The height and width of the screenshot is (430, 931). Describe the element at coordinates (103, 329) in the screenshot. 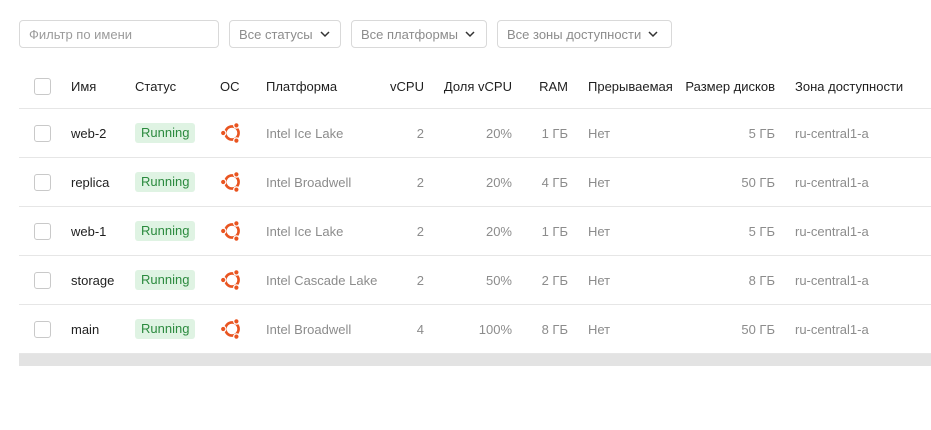

I see `vm-name: main` at that location.